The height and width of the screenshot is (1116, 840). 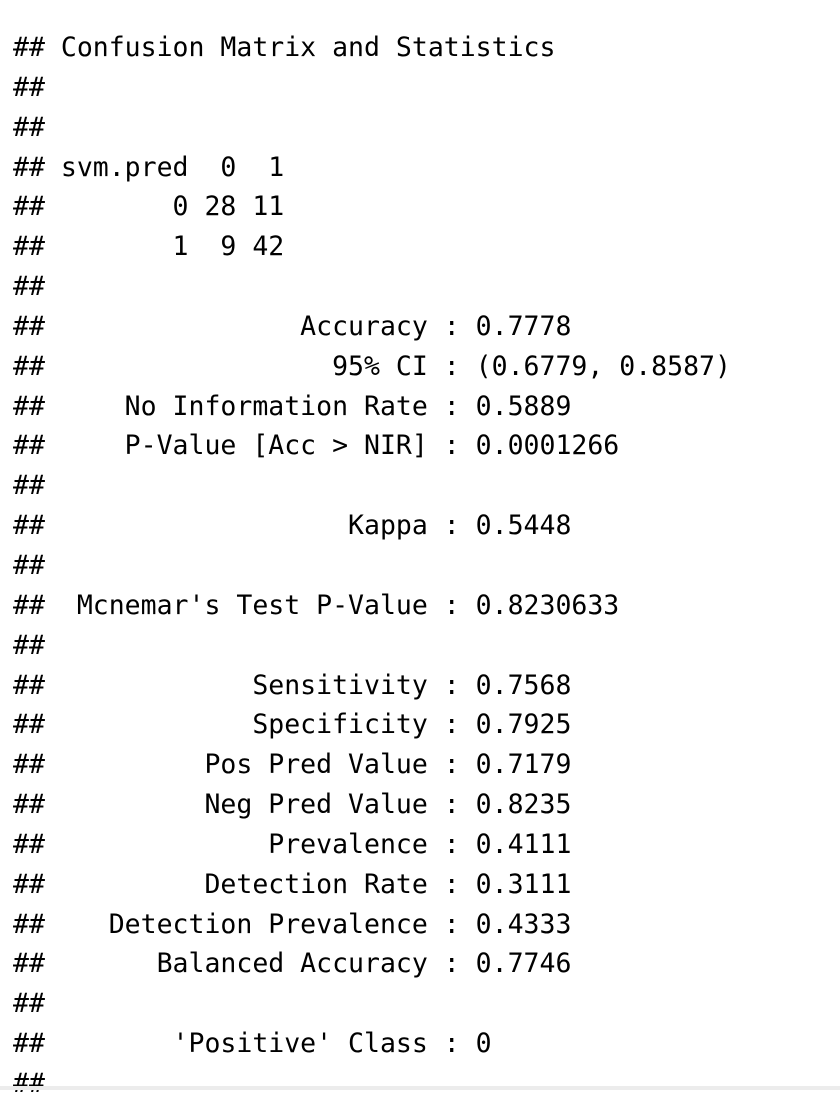 I want to click on confusion-matrix-header-row: ## svm.pred 0 1, so click(x=149, y=167).